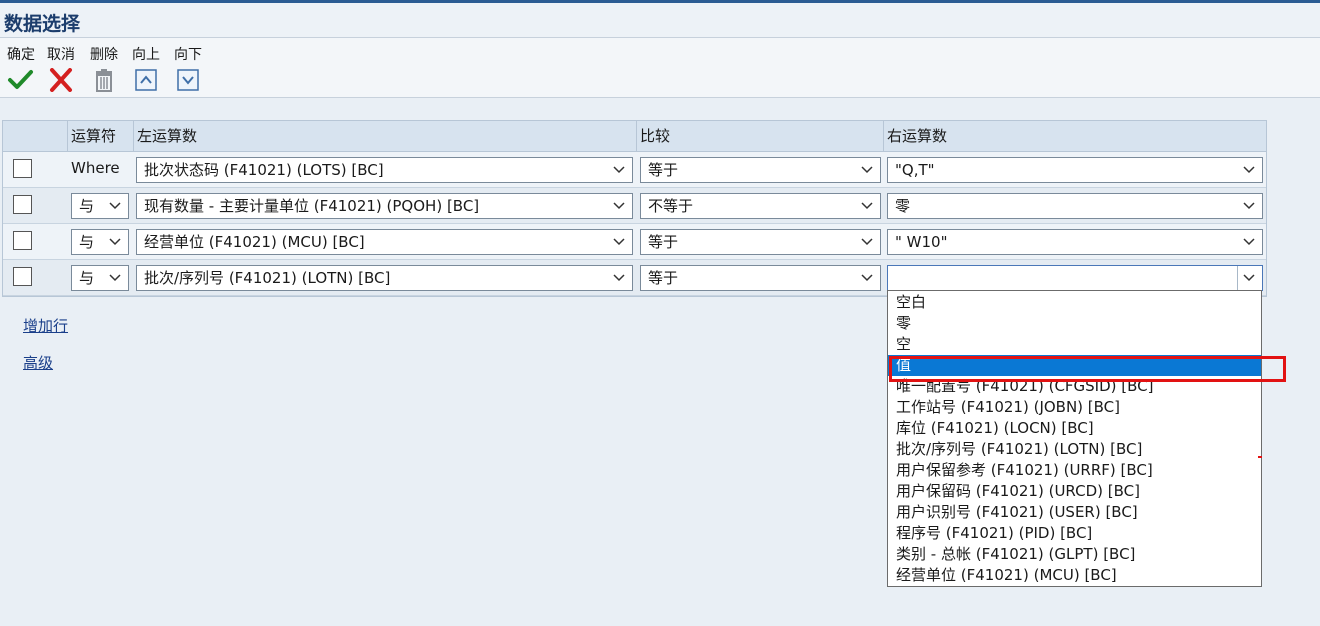 The image size is (1320, 626). What do you see at coordinates (146, 80) in the screenshot?
I see `arrow-up-icon` at bounding box center [146, 80].